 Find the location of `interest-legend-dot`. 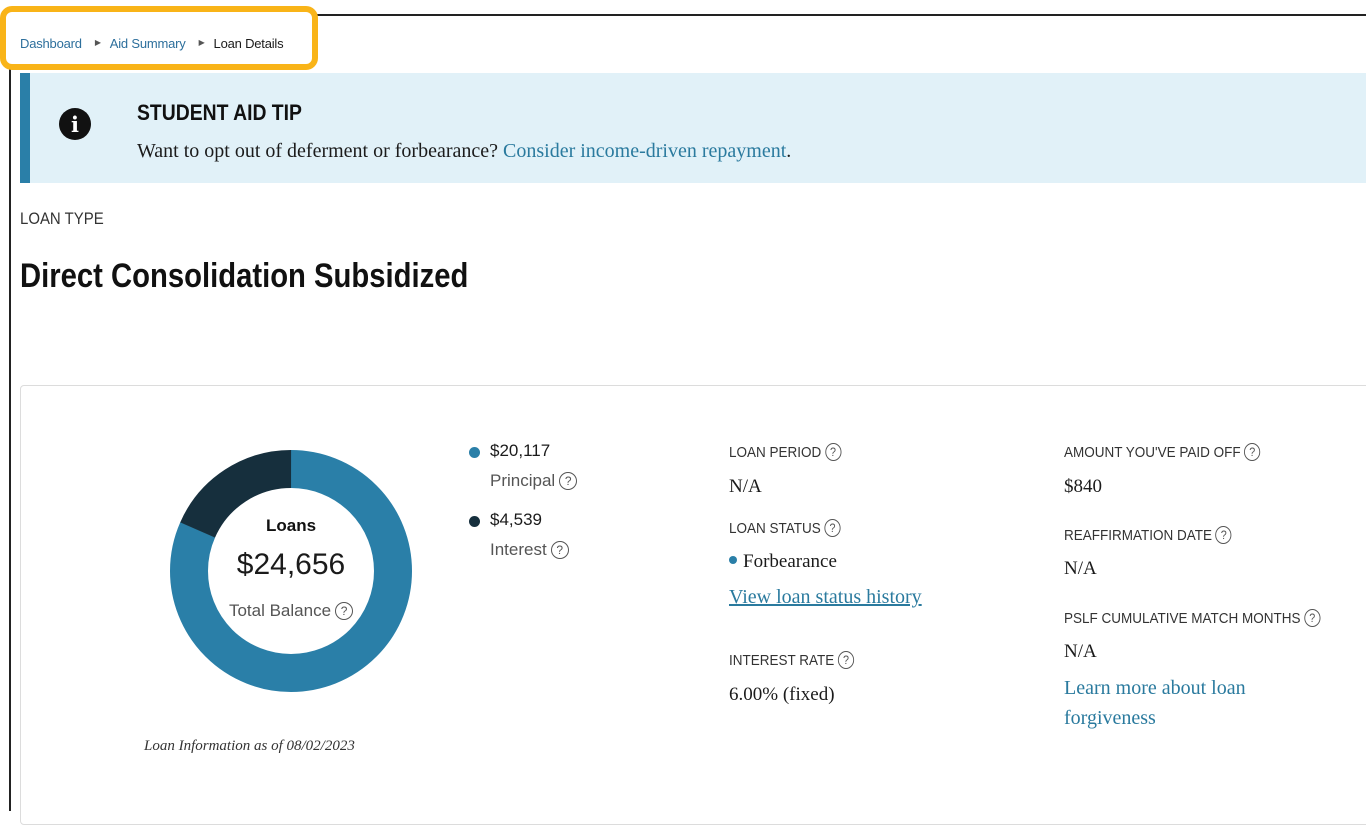

interest-legend-dot is located at coordinates (474, 521).